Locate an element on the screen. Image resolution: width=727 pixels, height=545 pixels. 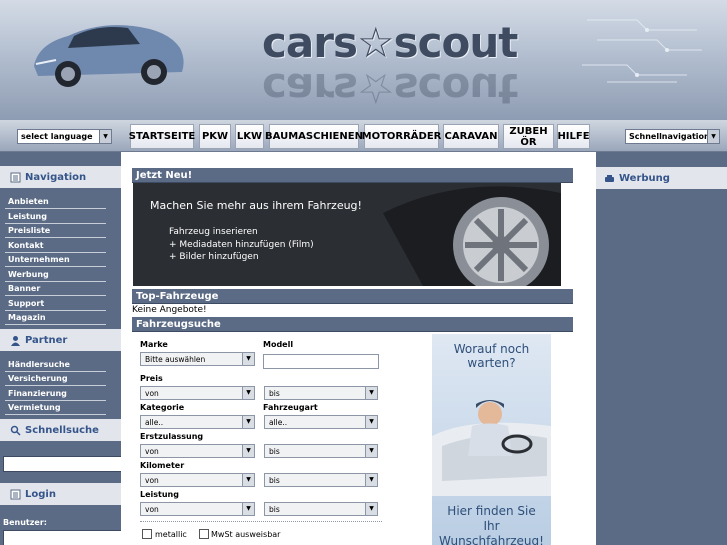
preis-bis-value: bis is located at coordinates (274, 393).